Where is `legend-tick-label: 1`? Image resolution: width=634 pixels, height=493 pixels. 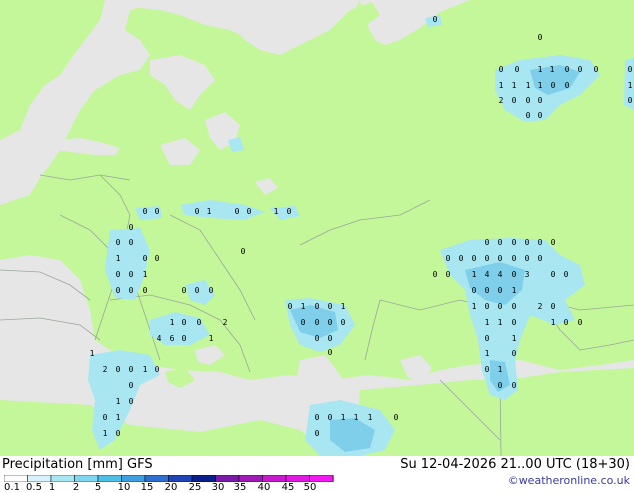 legend-tick-label: 1 is located at coordinates (52, 487).